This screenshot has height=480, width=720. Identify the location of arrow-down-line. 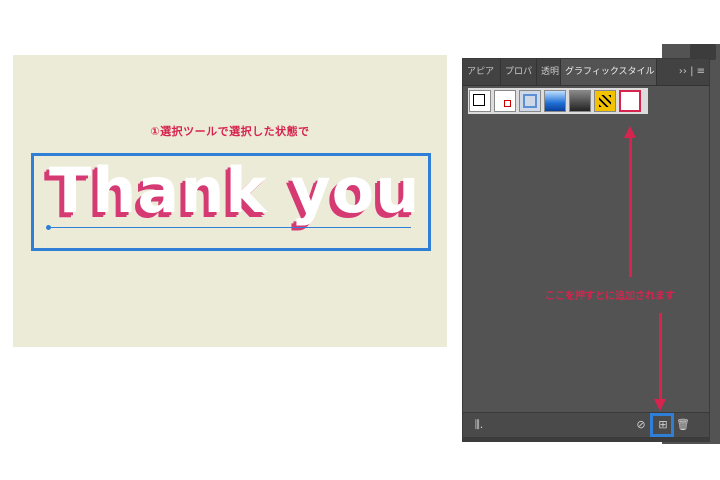
(660, 357).